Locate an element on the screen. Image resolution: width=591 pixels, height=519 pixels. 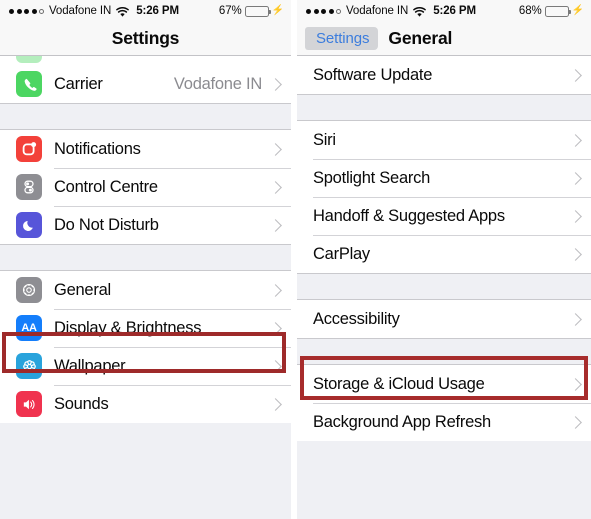
row-label: Spotlight Search is located at coordinates (372, 177).